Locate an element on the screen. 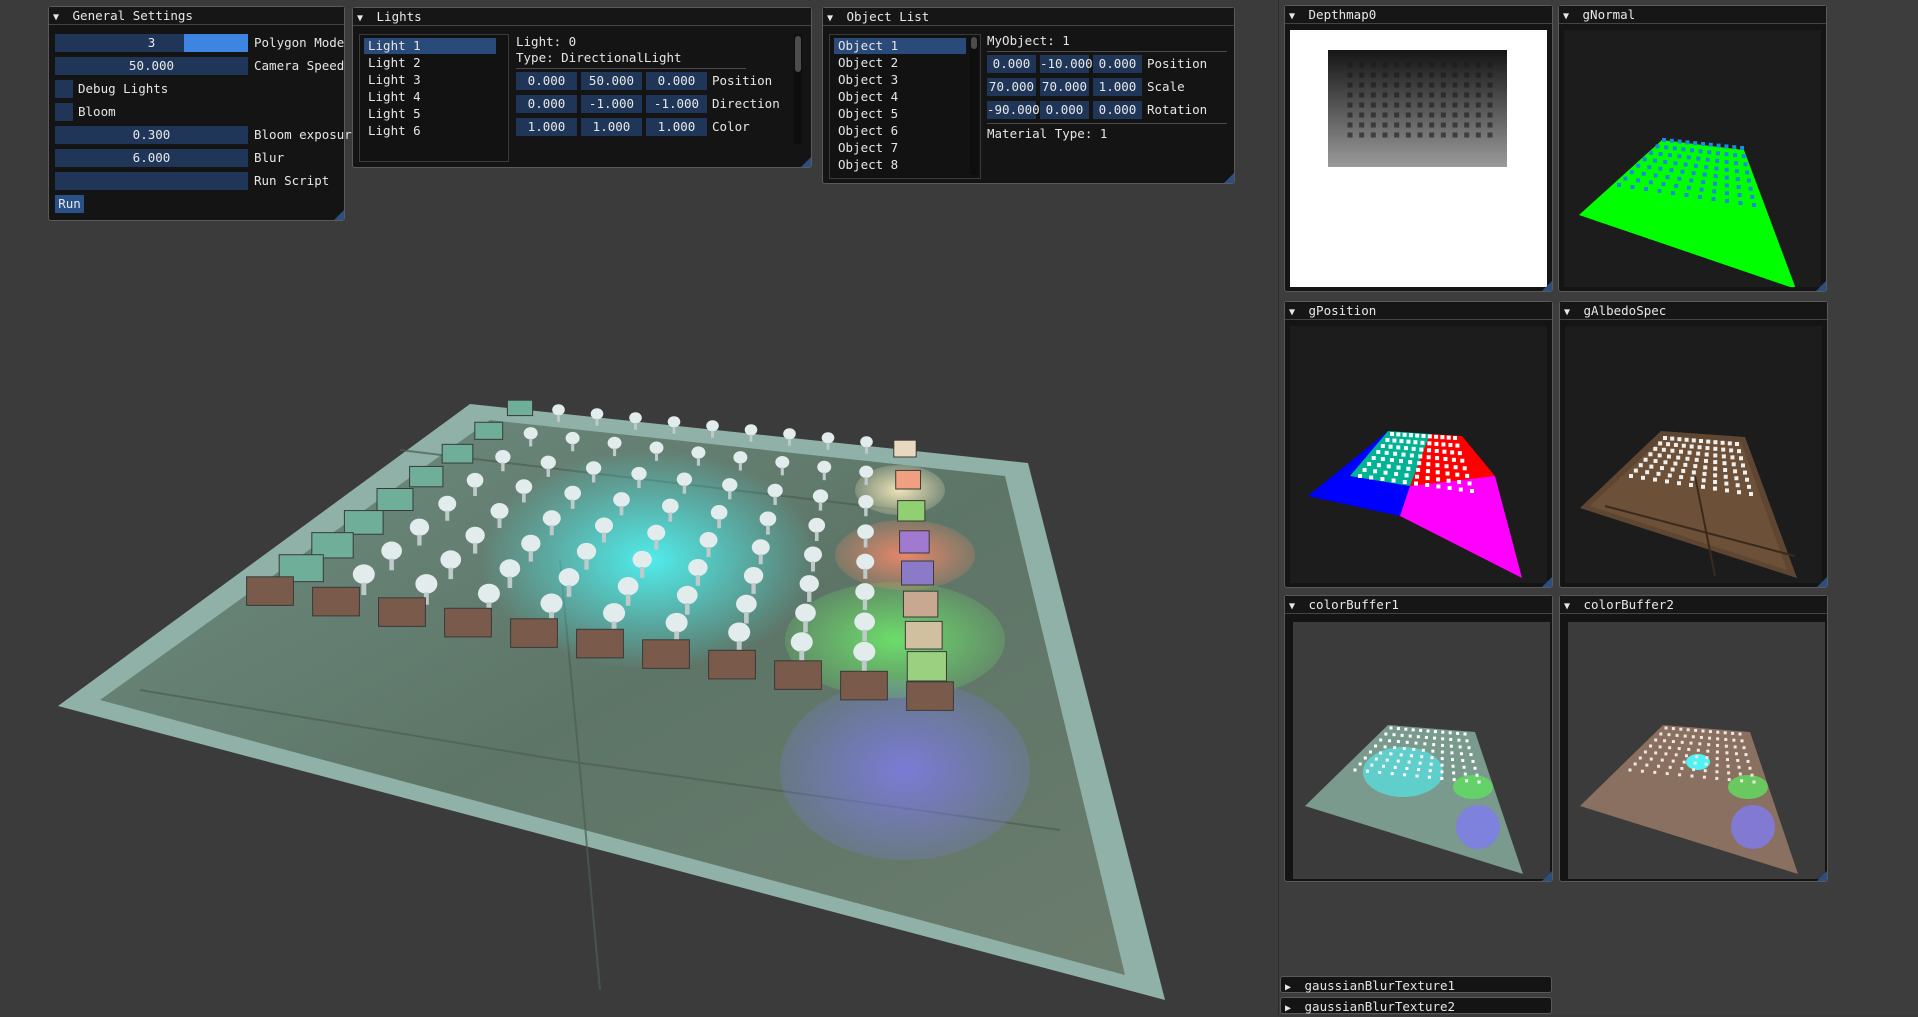 Image resolution: width=1918 pixels, height=1017 pixels. gaussianblur1-window: ▶ gaussianBlurTexture1 is located at coordinates (1416, 984).